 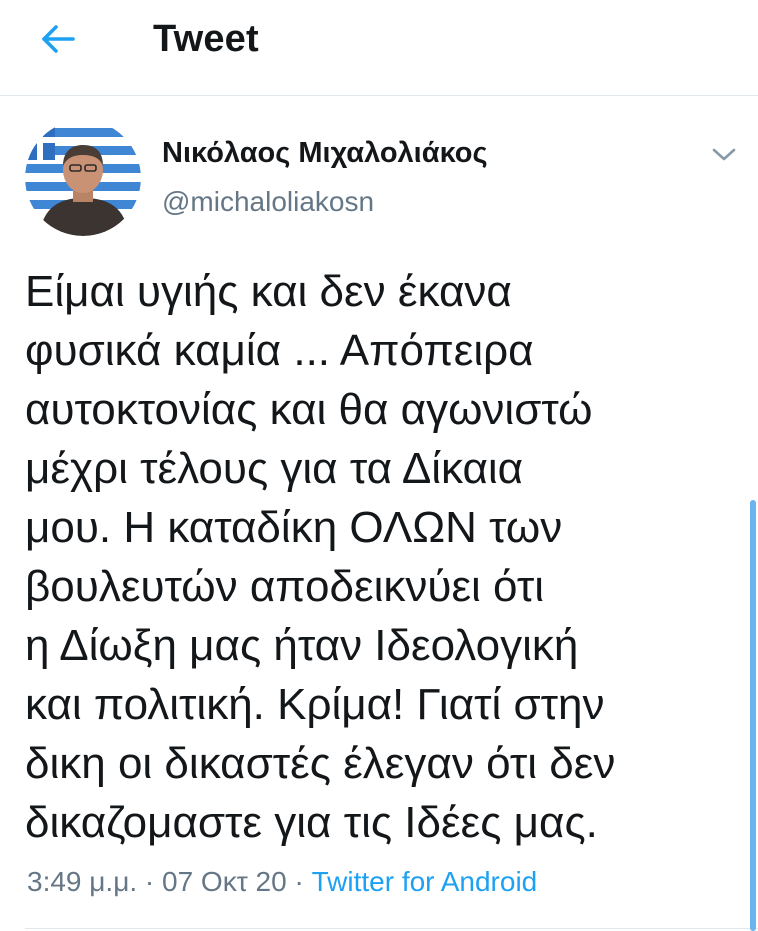 I want to click on tweet-date: 07 Οκτ 20, so click(x=224, y=881).